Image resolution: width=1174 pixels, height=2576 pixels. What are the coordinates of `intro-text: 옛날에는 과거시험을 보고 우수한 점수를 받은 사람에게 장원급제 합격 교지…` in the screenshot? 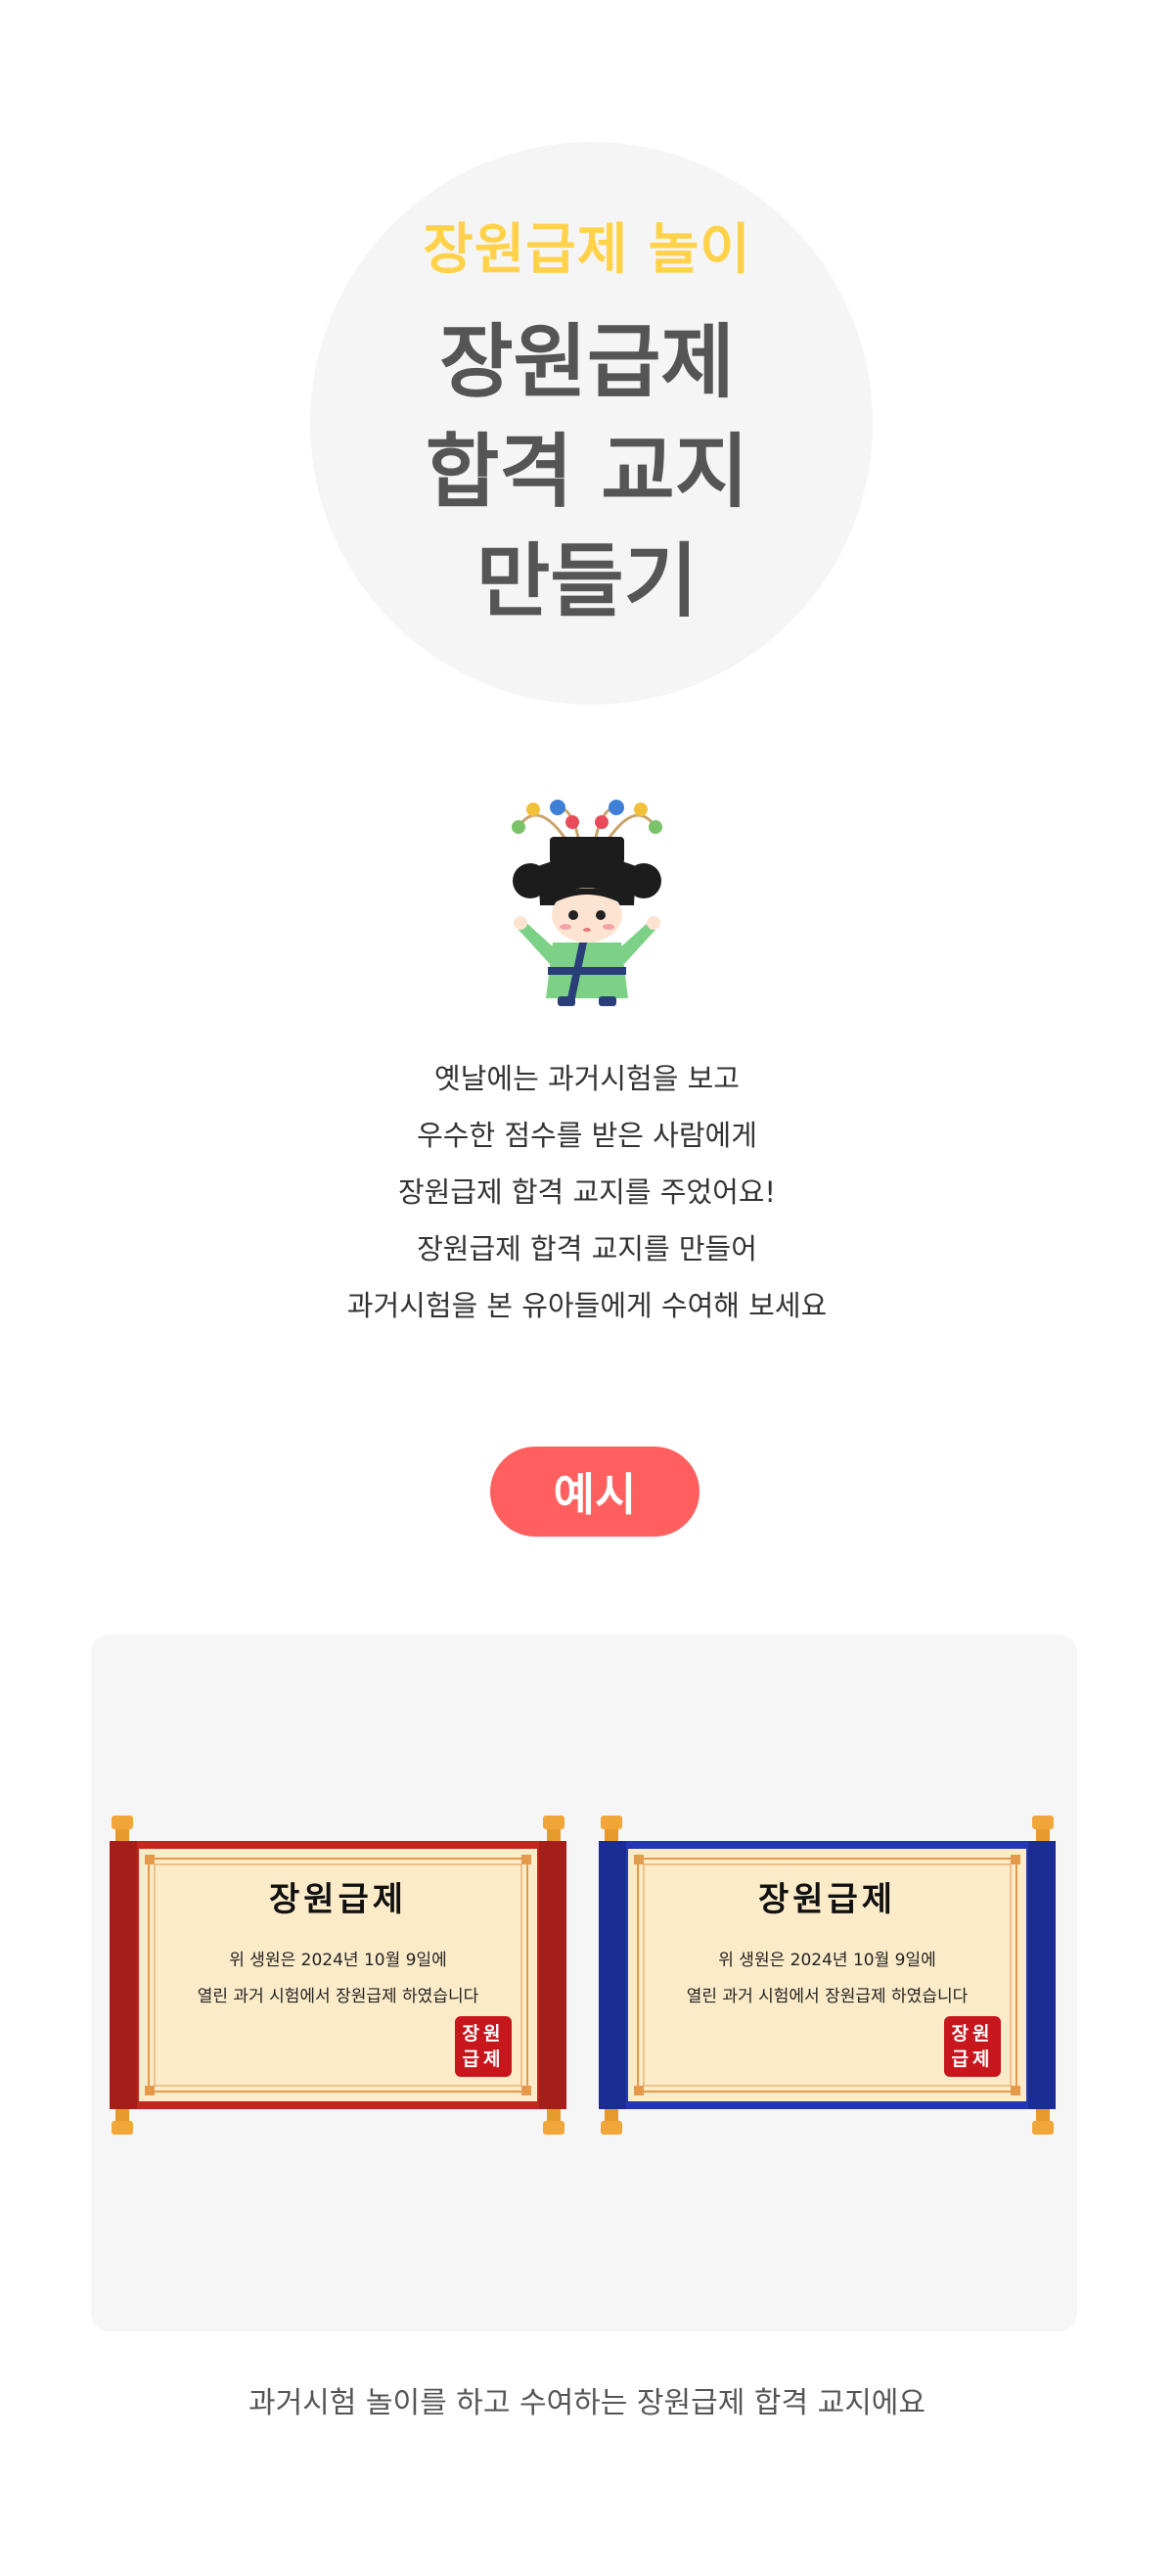 It's located at (587, 1192).